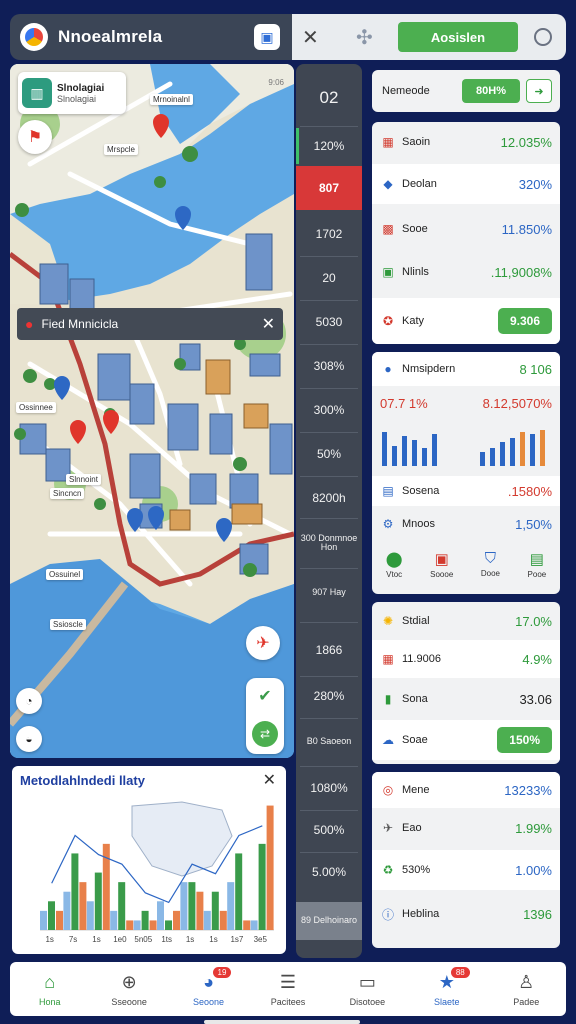 The height and width of the screenshot is (1024, 576). Describe the element at coordinates (466, 870) in the screenshot. I see `metric-row: ♻ 530% 1.00%` at that location.